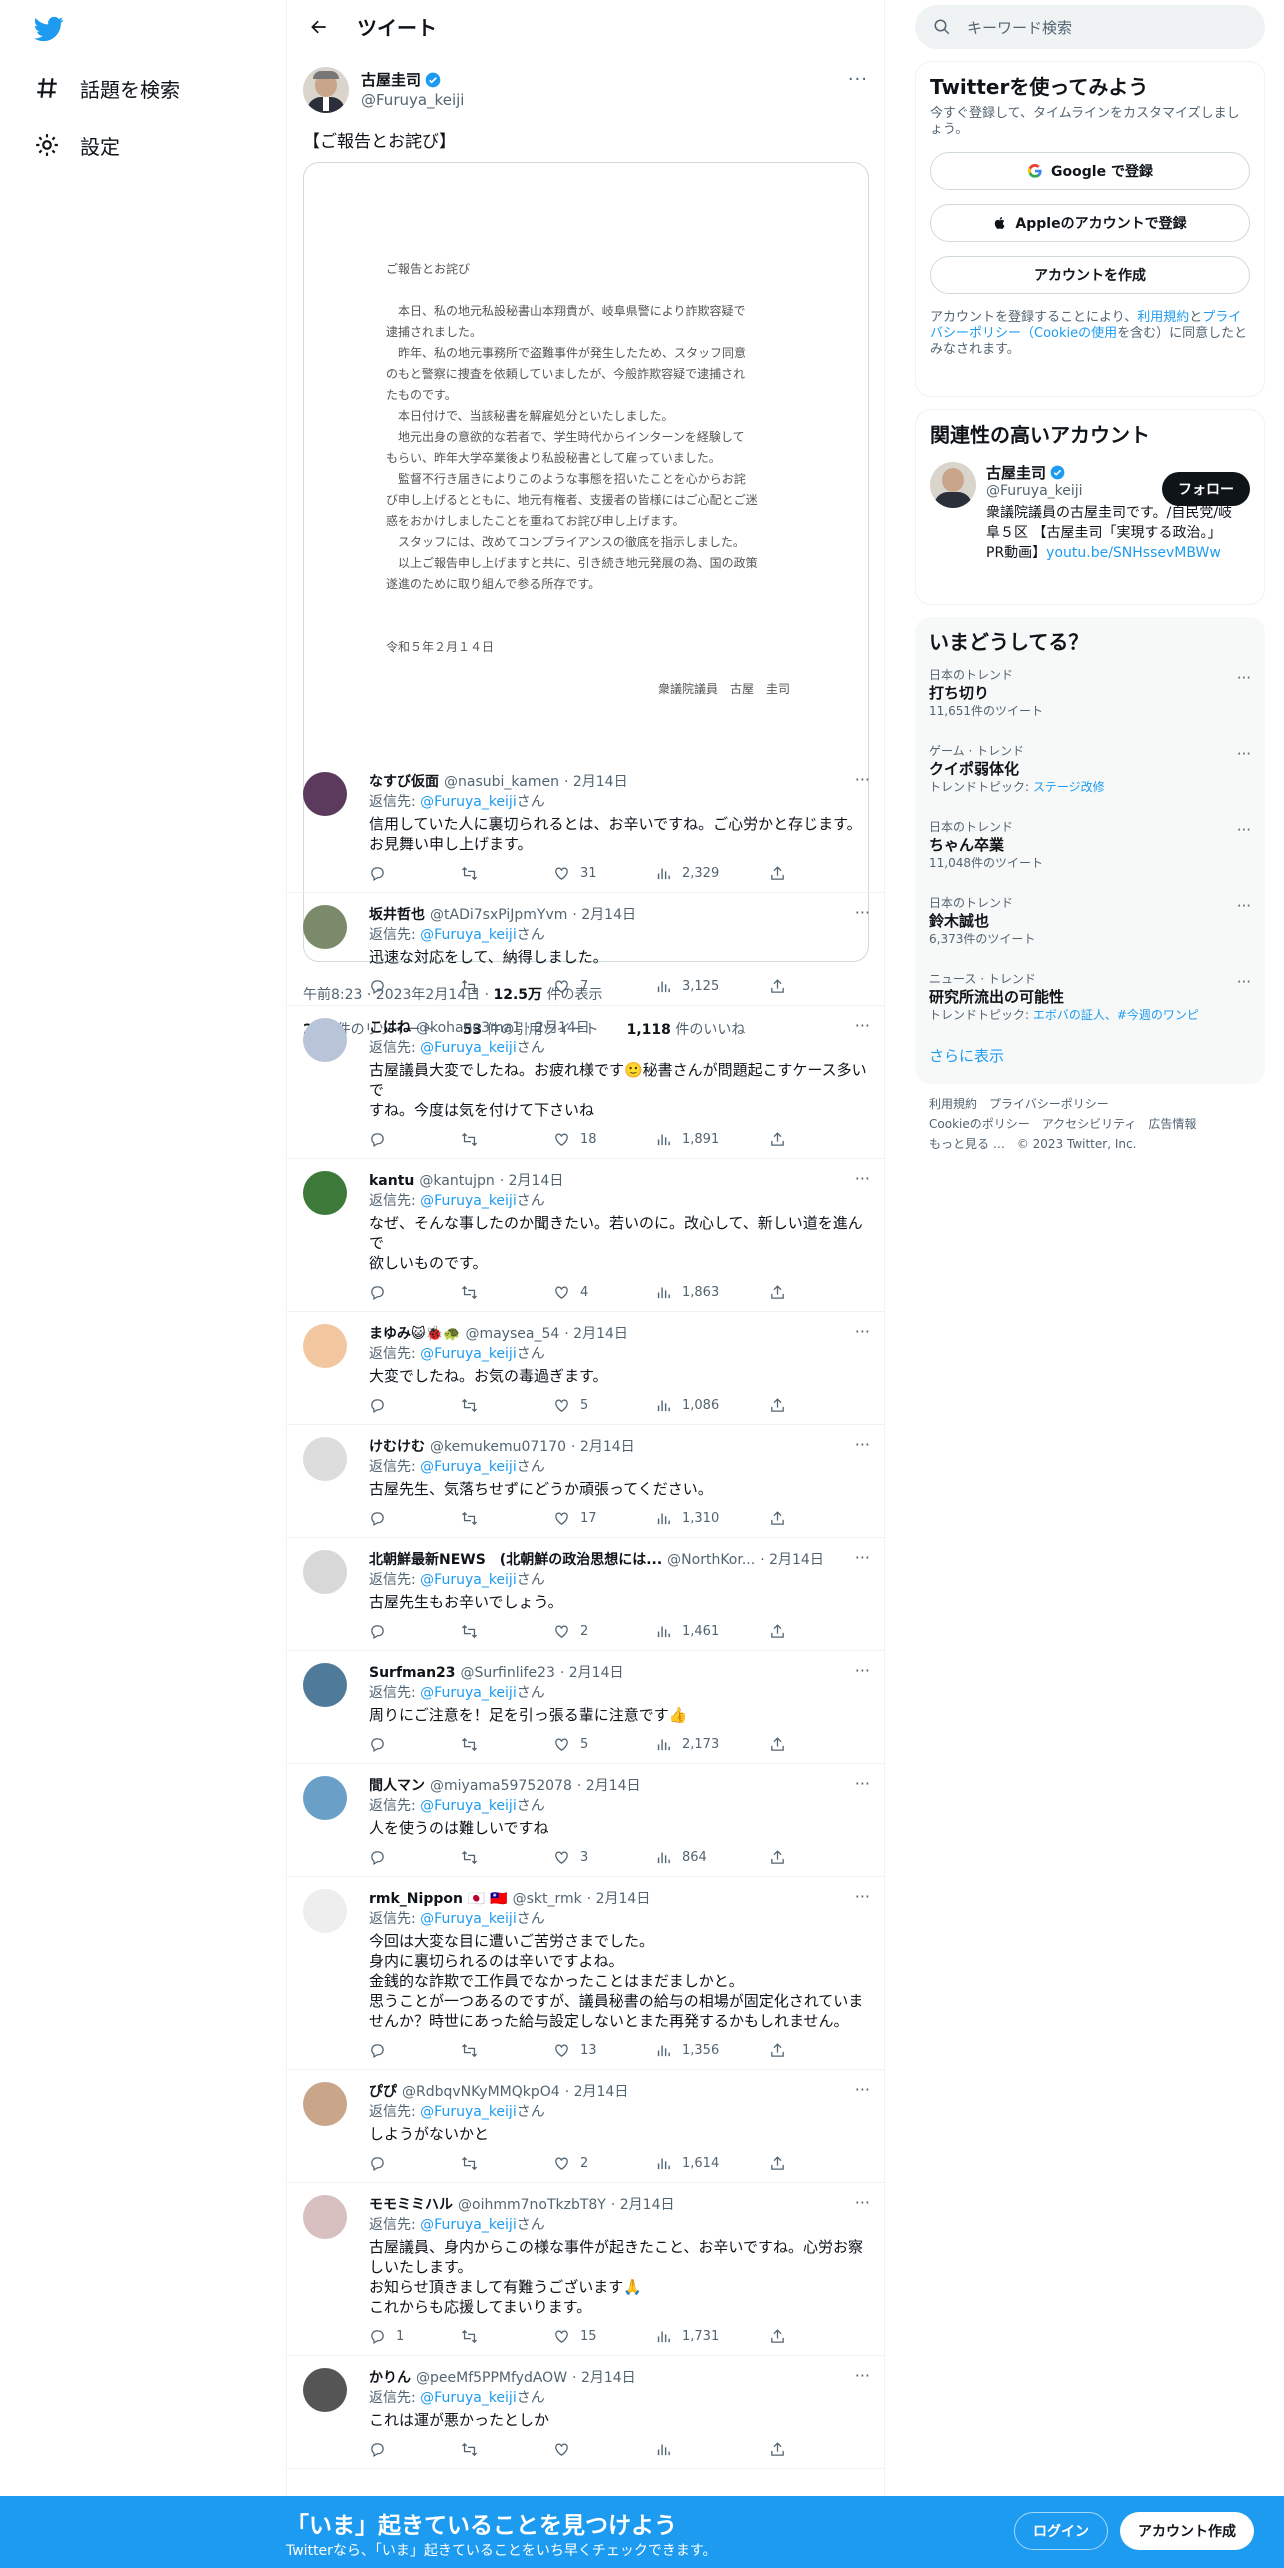 The height and width of the screenshot is (2568, 1284). What do you see at coordinates (397, 1786) in the screenshot?
I see `reply-author-name: 間人マン` at bounding box center [397, 1786].